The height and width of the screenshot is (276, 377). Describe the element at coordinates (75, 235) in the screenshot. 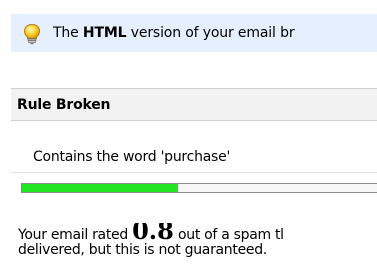

I see `spam-rating-prefix: Your email rated` at that location.